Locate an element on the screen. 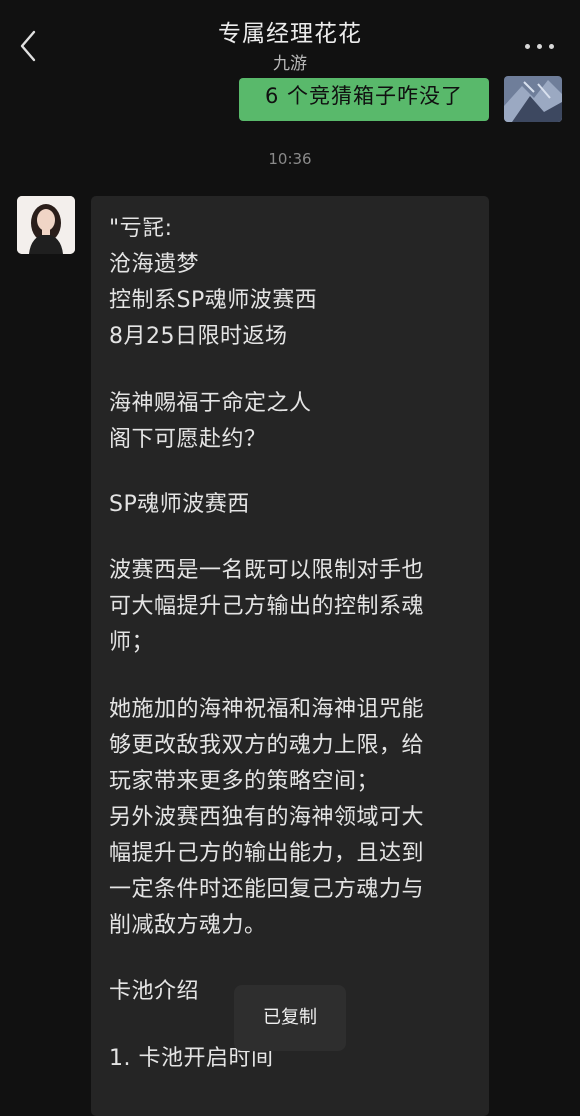 The image size is (580, 1116). message-line: SP魂师波赛西 is located at coordinates (179, 504).